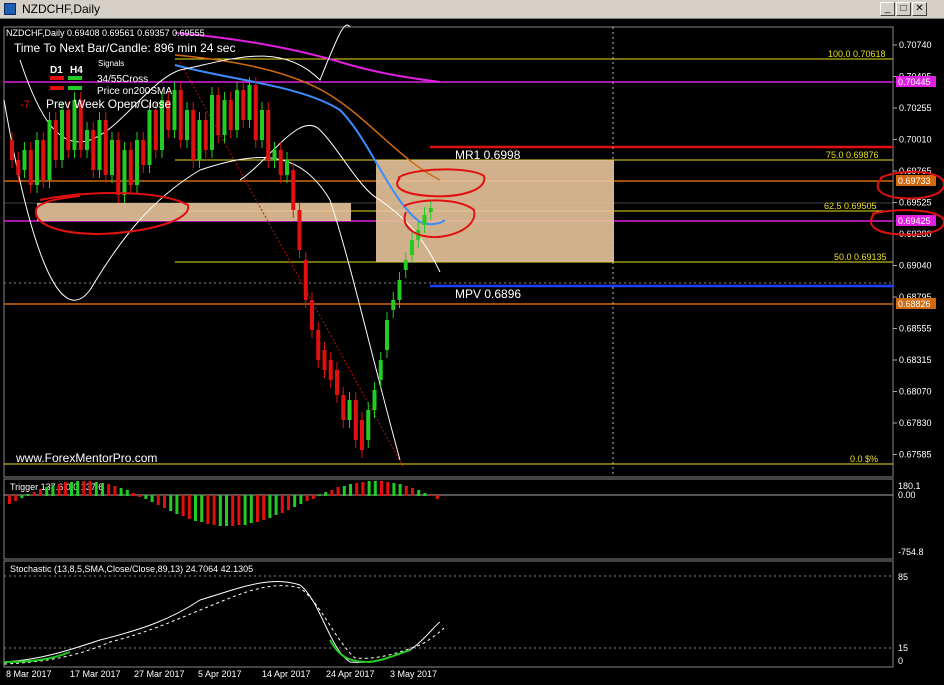 This screenshot has height=685, width=944. Describe the element at coordinates (286, 674) in the screenshot. I see `time-axis-label: 14 Apr 2017` at that location.